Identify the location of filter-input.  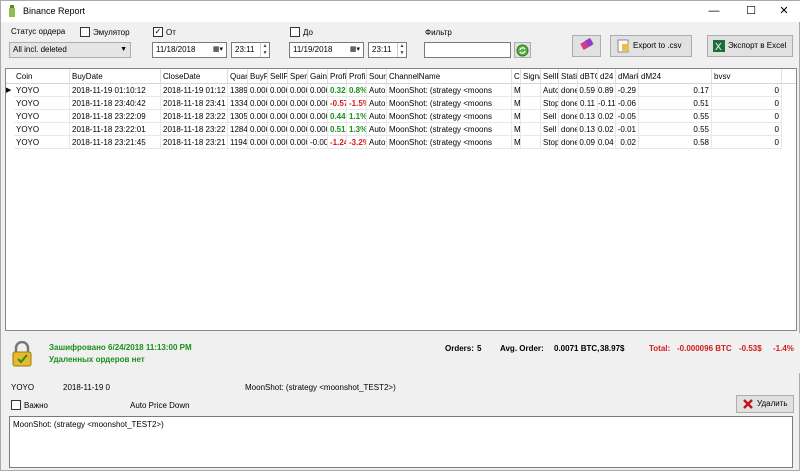
(467, 50).